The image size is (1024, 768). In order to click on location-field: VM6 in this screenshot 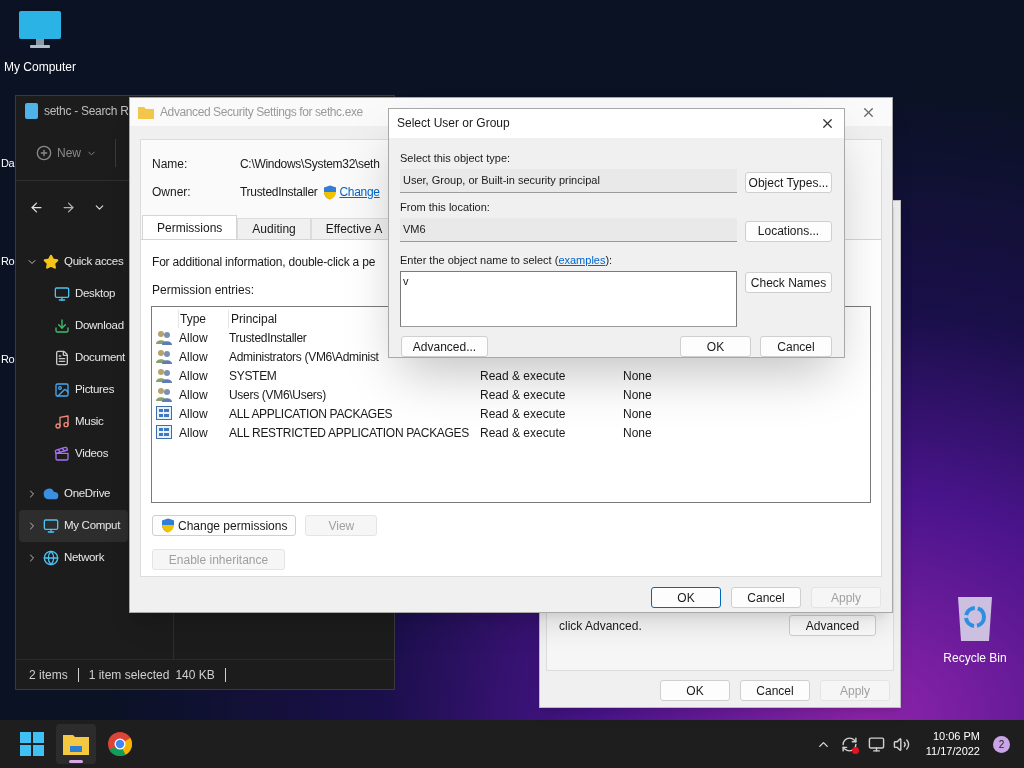, I will do `click(568, 229)`.